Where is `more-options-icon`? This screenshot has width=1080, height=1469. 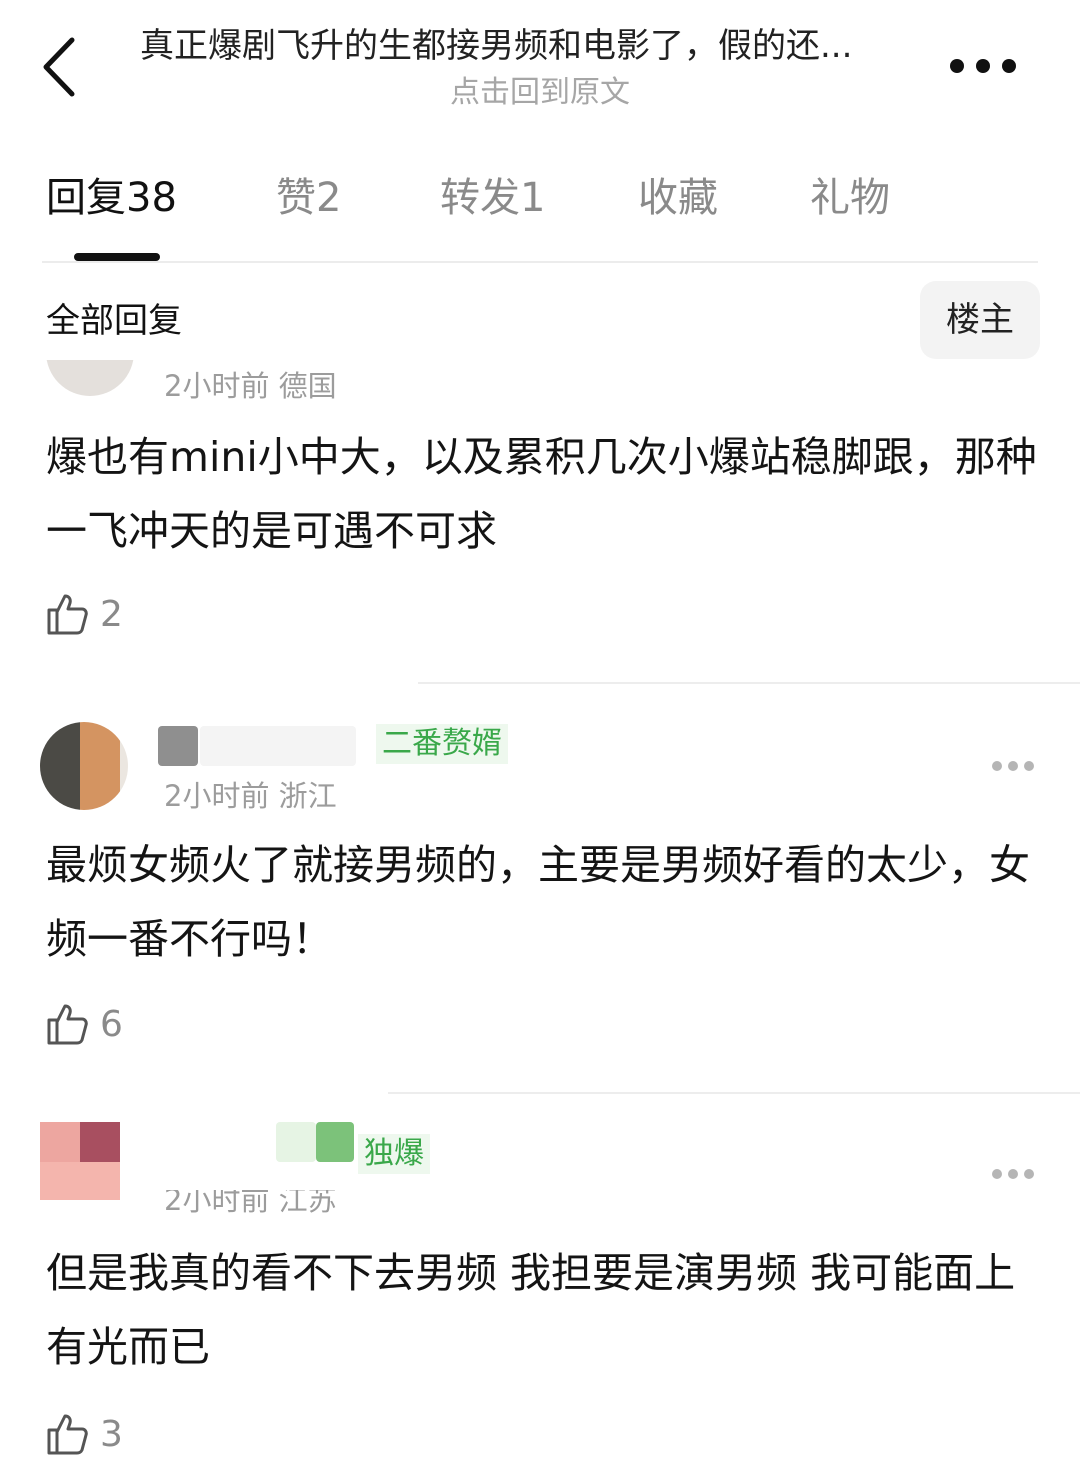 more-options-icon is located at coordinates (990, 66).